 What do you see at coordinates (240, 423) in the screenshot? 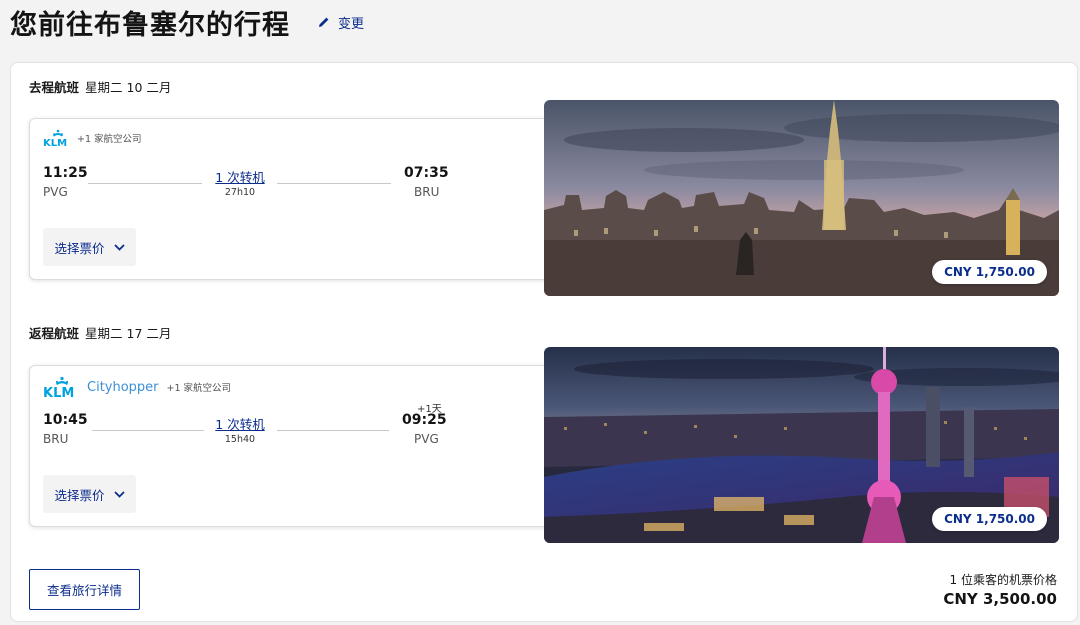
I see `inbound-stops-link: 1 次转机` at bounding box center [240, 423].